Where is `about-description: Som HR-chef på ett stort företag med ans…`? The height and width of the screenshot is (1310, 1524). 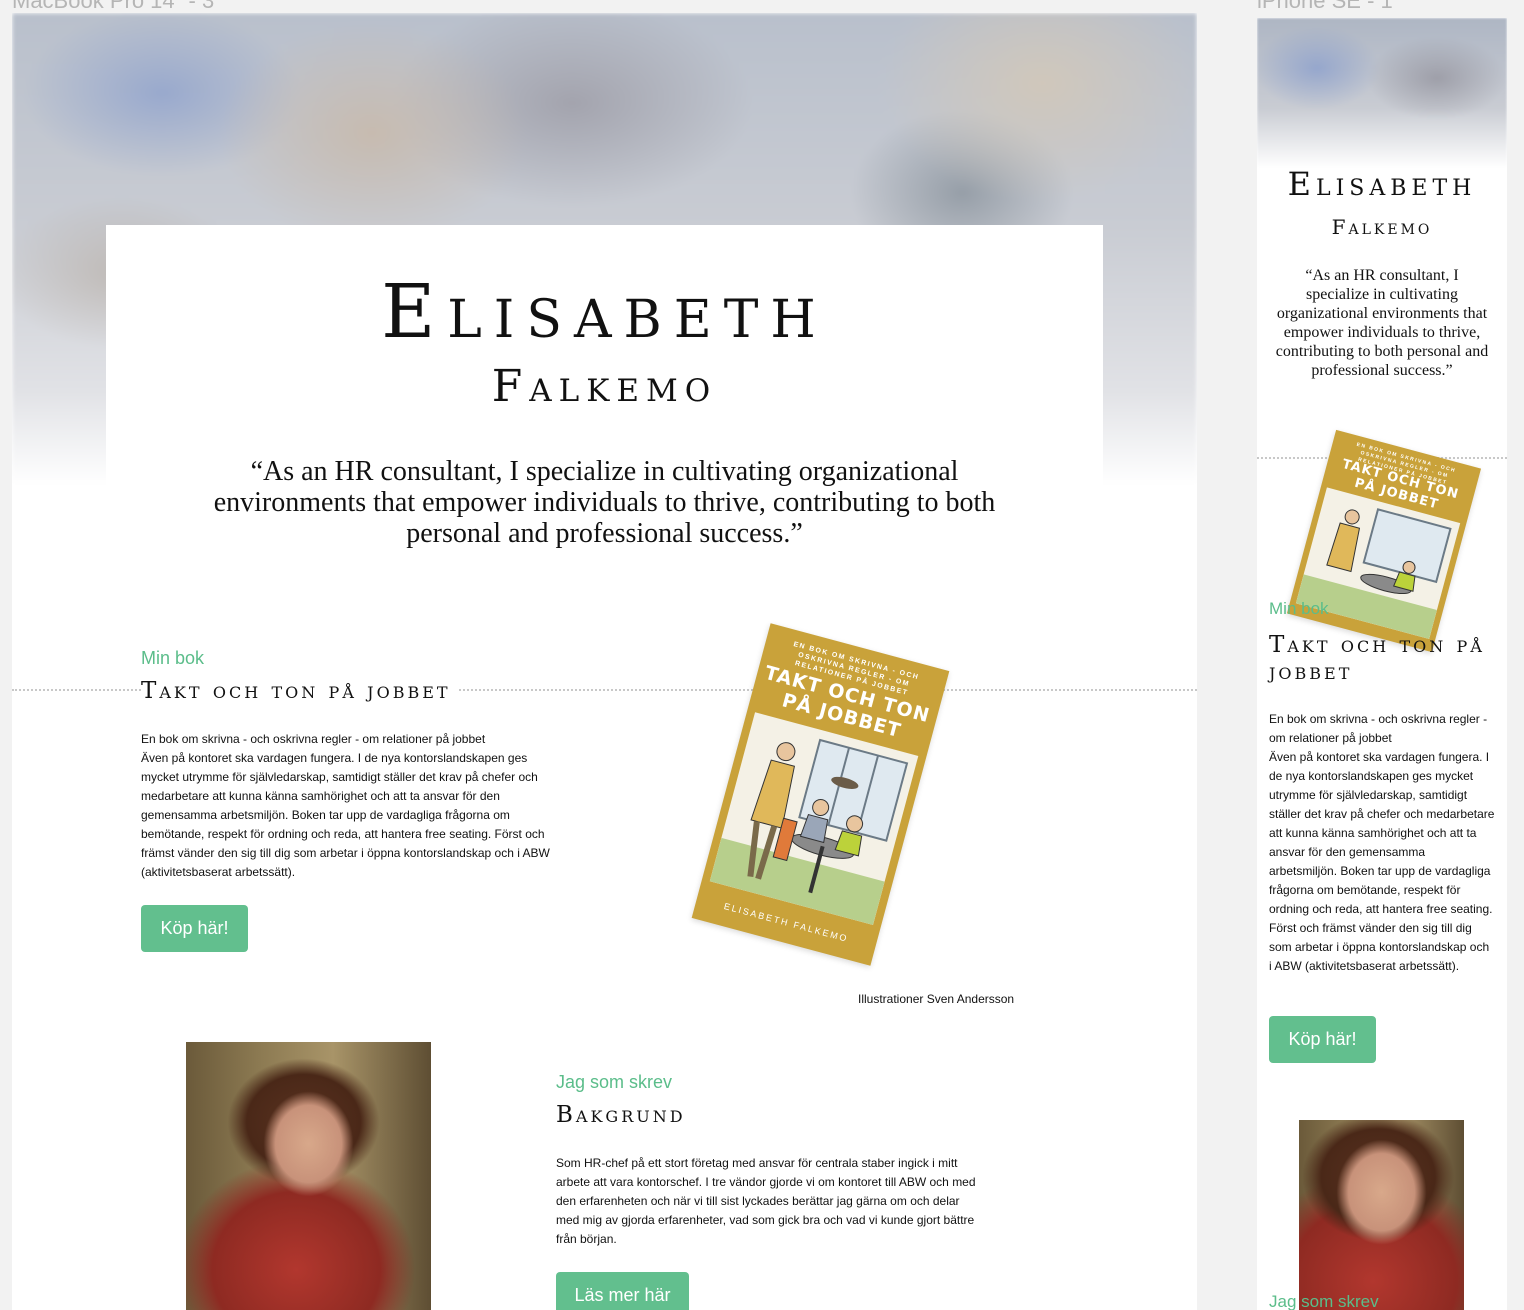
about-description: Som HR-chef på ett stort företag med ans… is located at coordinates (766, 1201).